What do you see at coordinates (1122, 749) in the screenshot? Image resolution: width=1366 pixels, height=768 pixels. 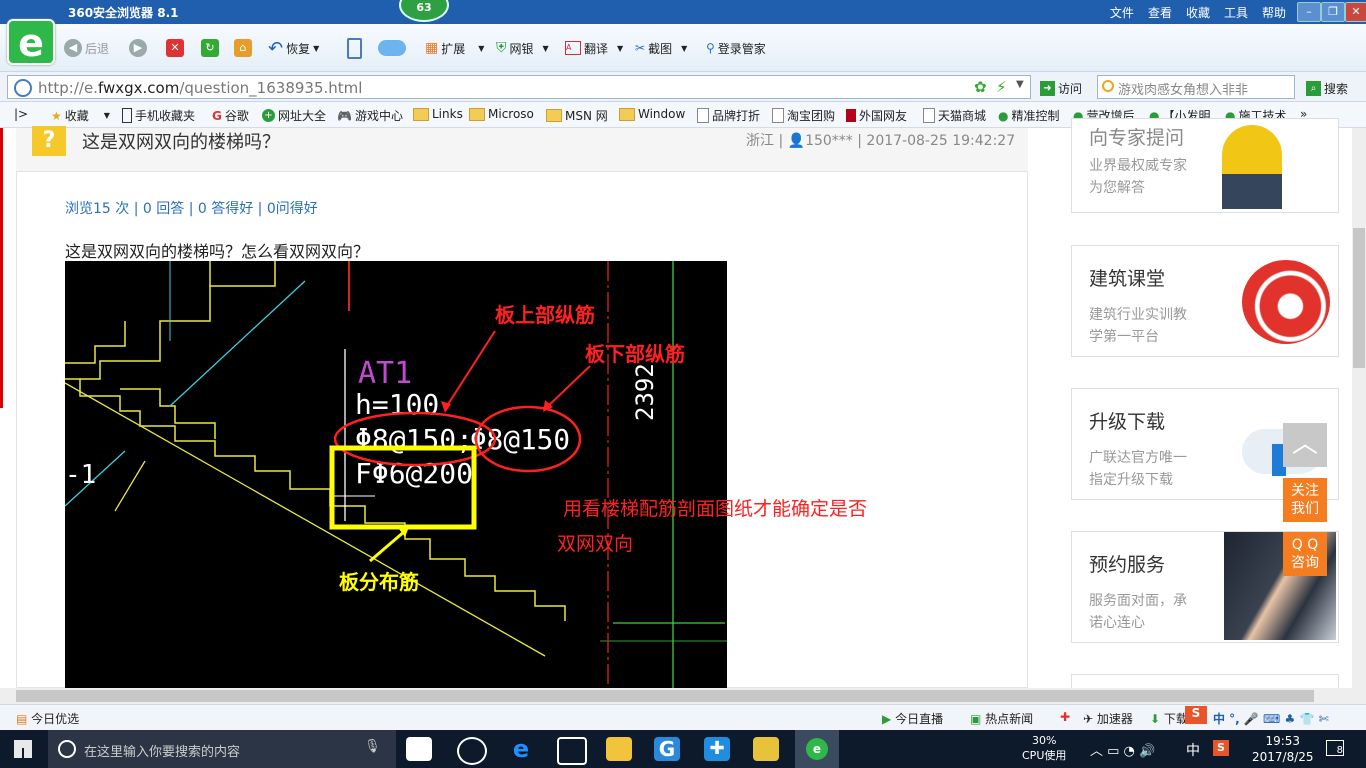 I see `tray-icons: ︿ ▭ ◔ 🔊` at bounding box center [1122, 749].